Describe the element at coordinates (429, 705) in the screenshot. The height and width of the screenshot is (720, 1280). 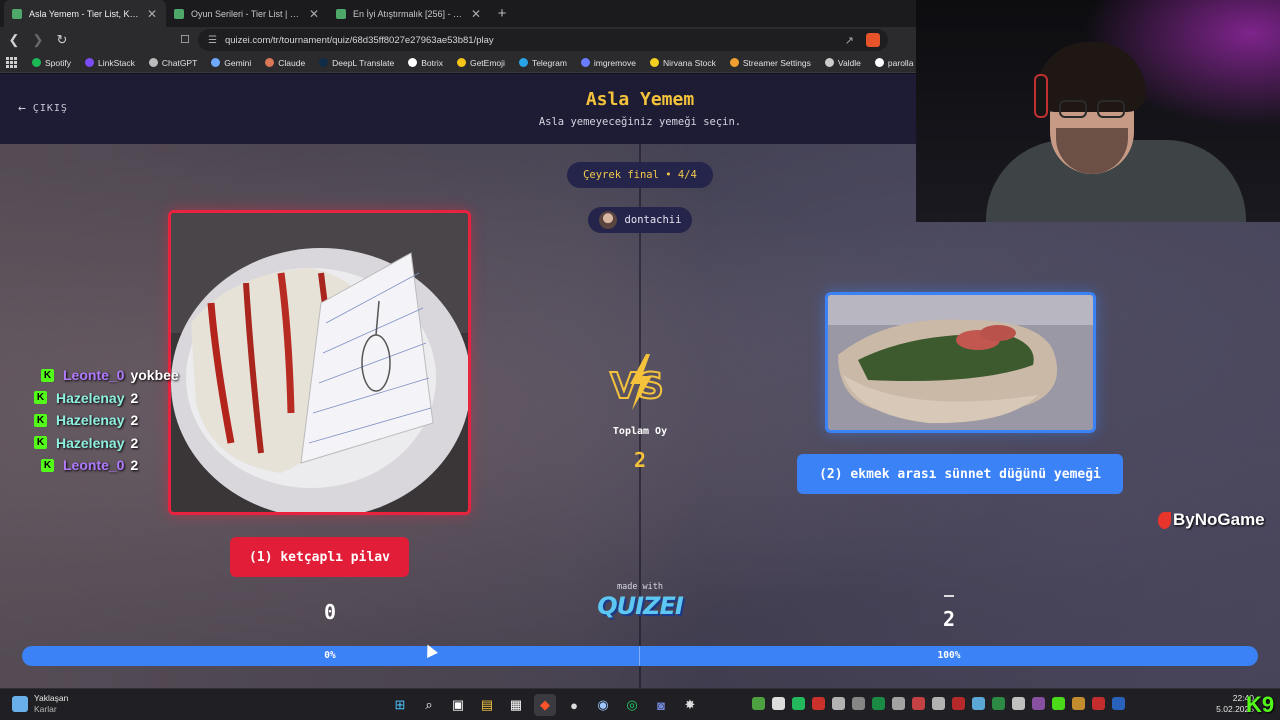
I see `search-icon: ⌕` at that location.